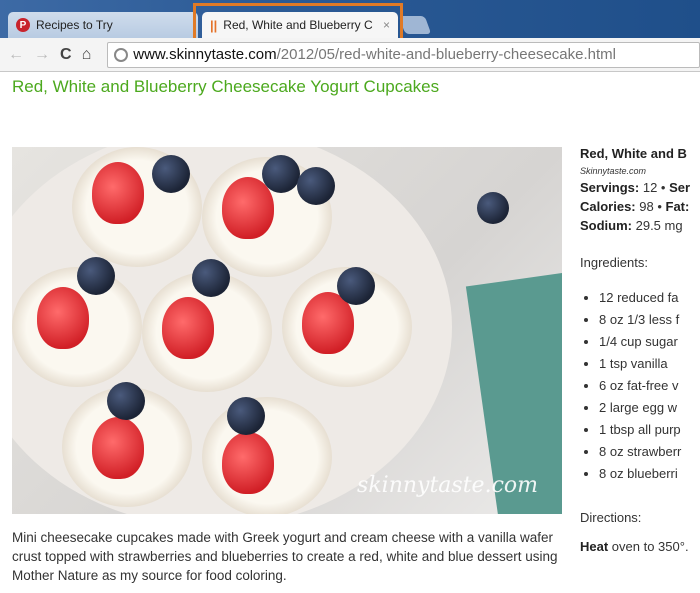  What do you see at coordinates (633, 153) in the screenshot?
I see `recipe-title: Red, White and B` at bounding box center [633, 153].